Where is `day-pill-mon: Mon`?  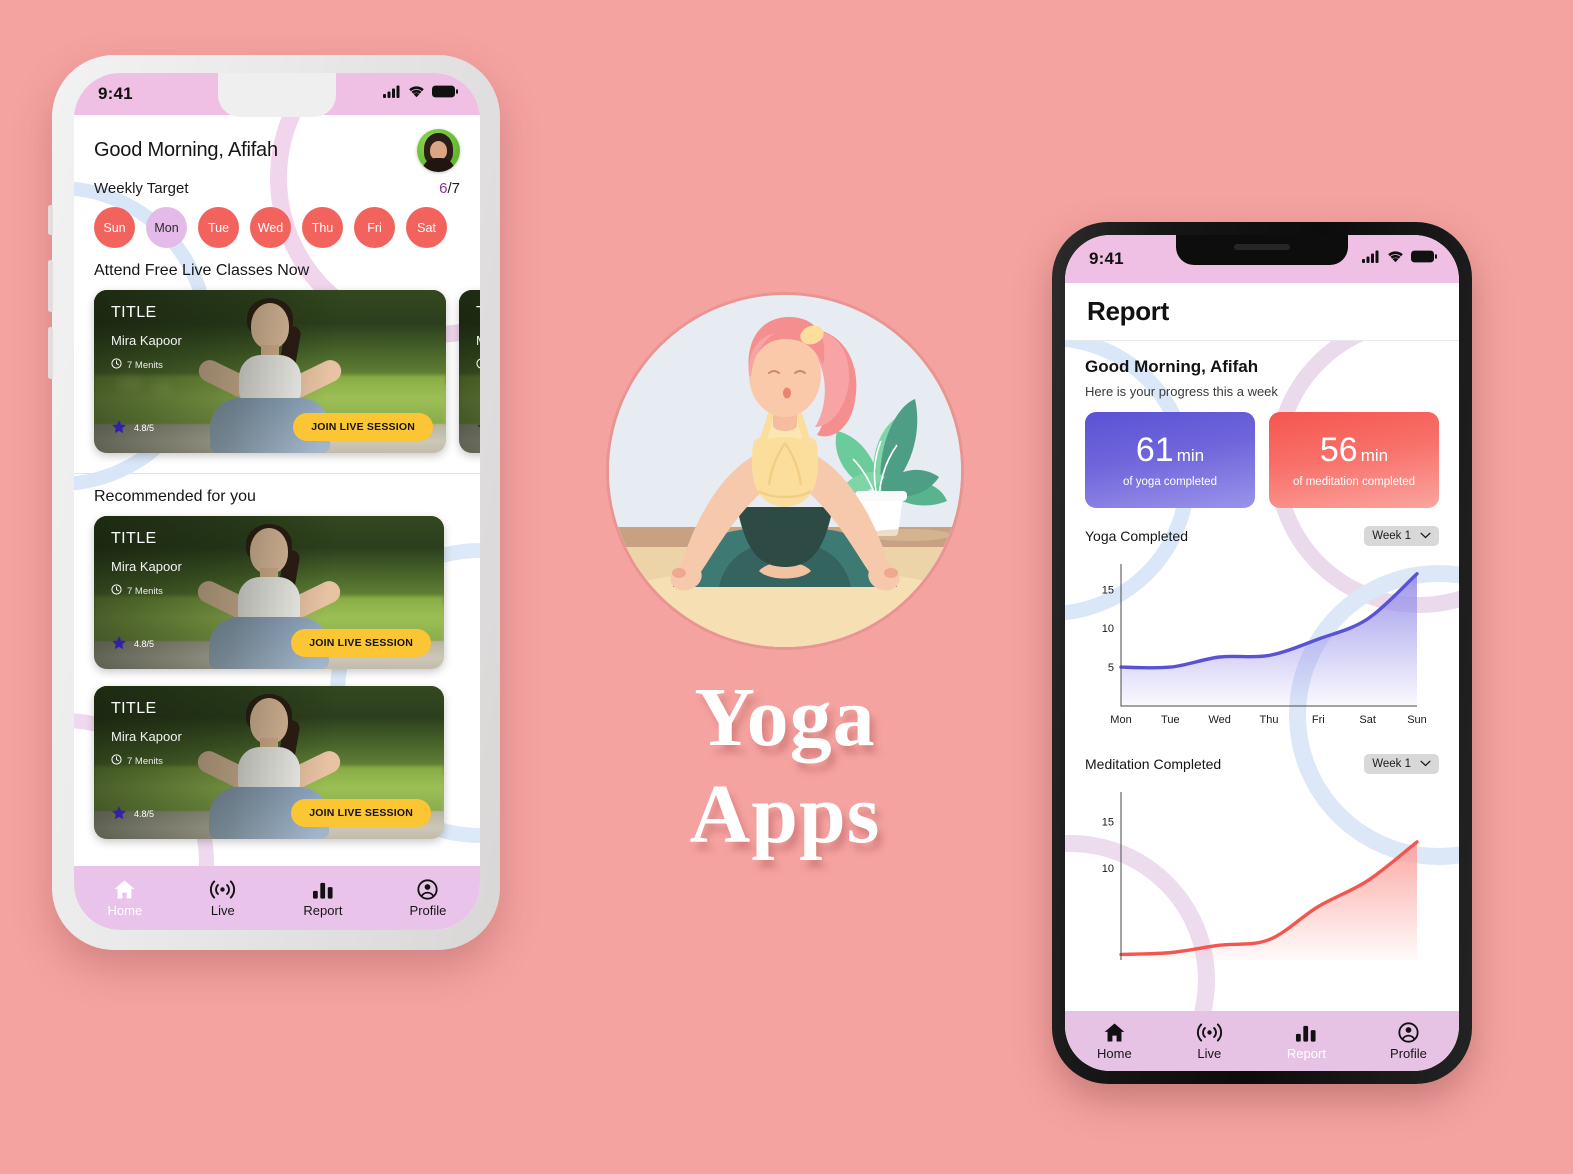
day-pill-mon: Mon is located at coordinates (166, 227).